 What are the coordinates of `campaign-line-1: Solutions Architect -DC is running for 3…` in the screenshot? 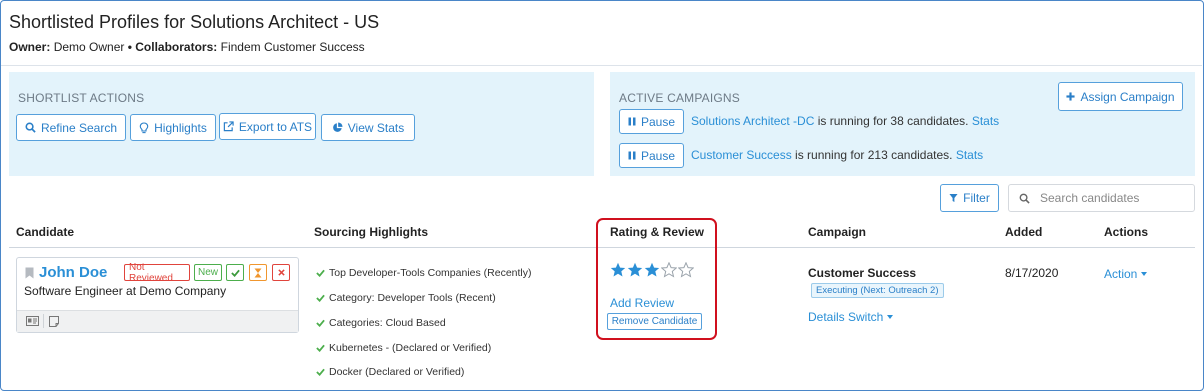 It's located at (845, 121).